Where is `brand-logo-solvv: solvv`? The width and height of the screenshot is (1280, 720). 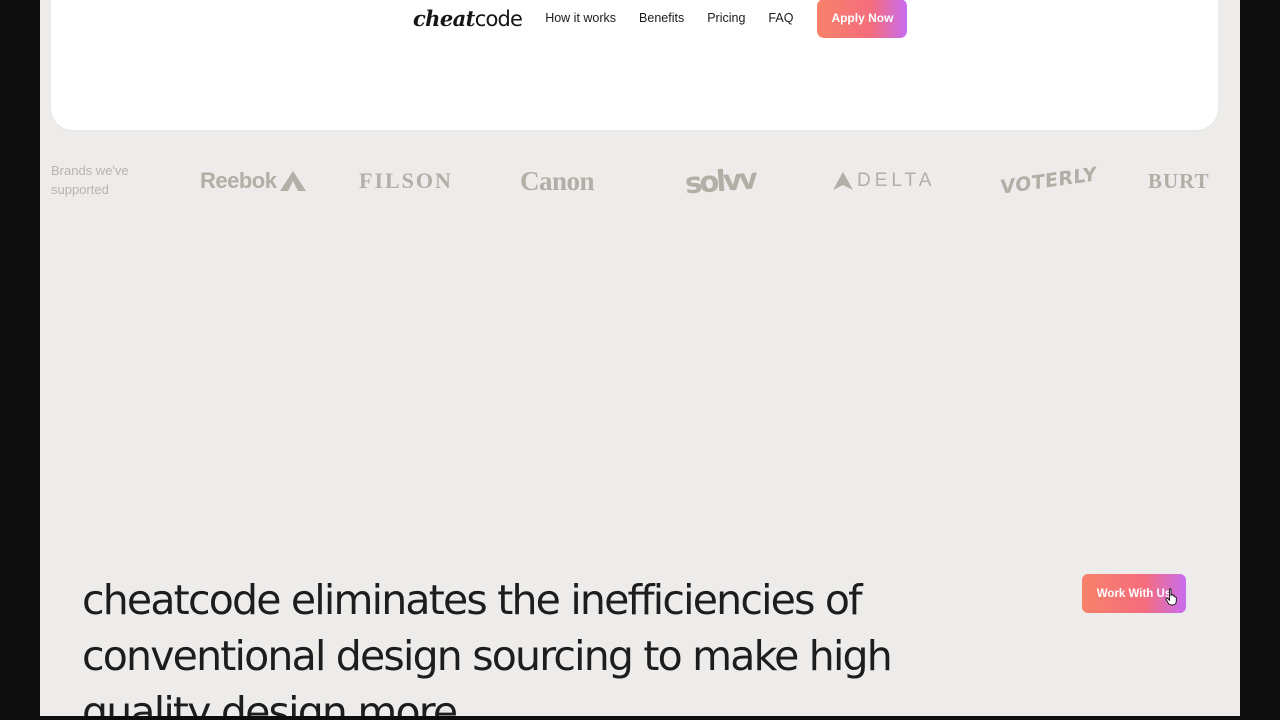 brand-logo-solvv: solvv is located at coordinates (720, 181).